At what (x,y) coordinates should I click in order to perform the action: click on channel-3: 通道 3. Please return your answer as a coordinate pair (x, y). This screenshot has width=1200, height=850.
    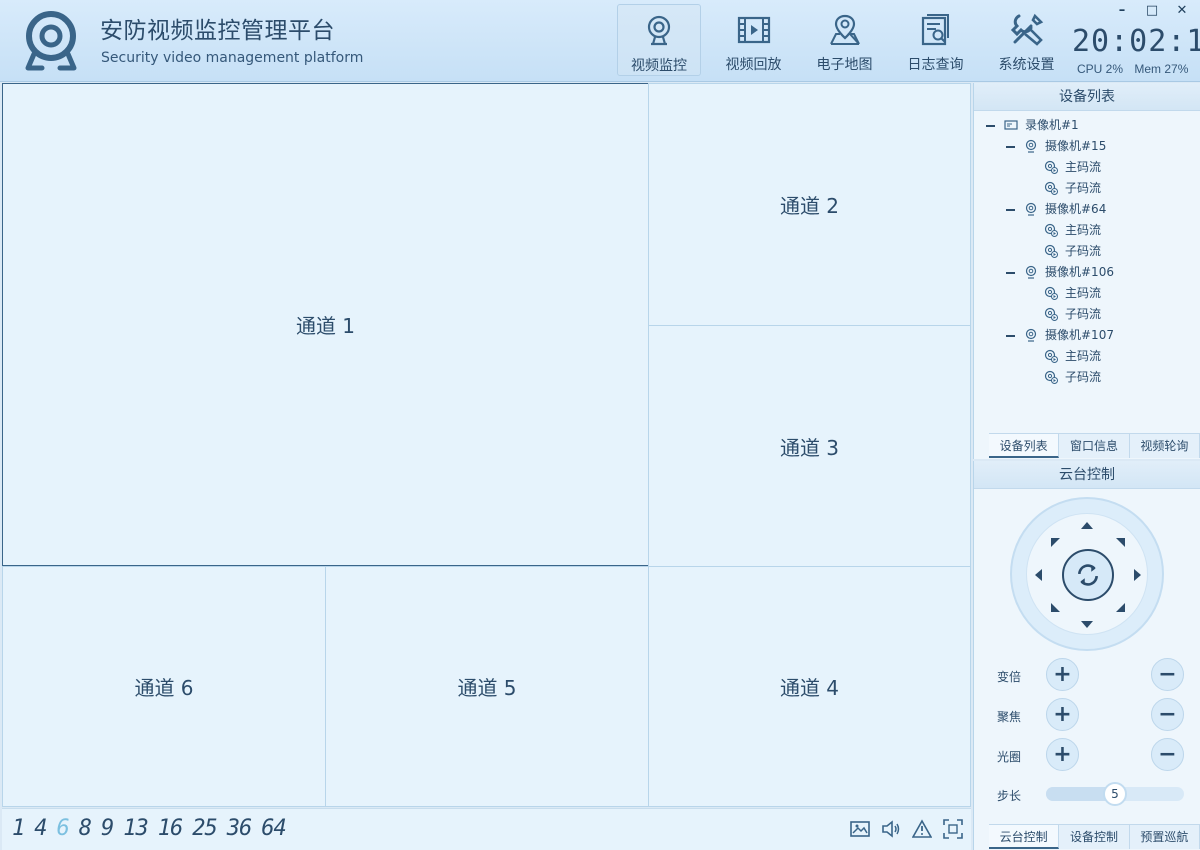
    Looking at the image, I should click on (809, 446).